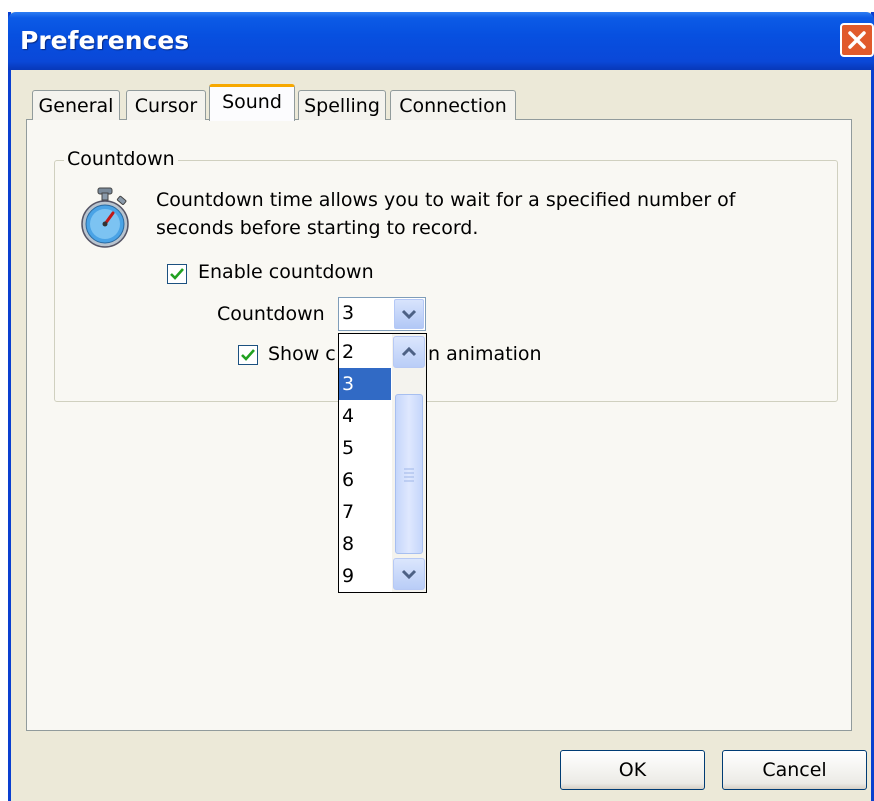 Image resolution: width=874 pixels, height=801 pixels. What do you see at coordinates (348, 313) in the screenshot?
I see `combobox-value: 3` at bounding box center [348, 313].